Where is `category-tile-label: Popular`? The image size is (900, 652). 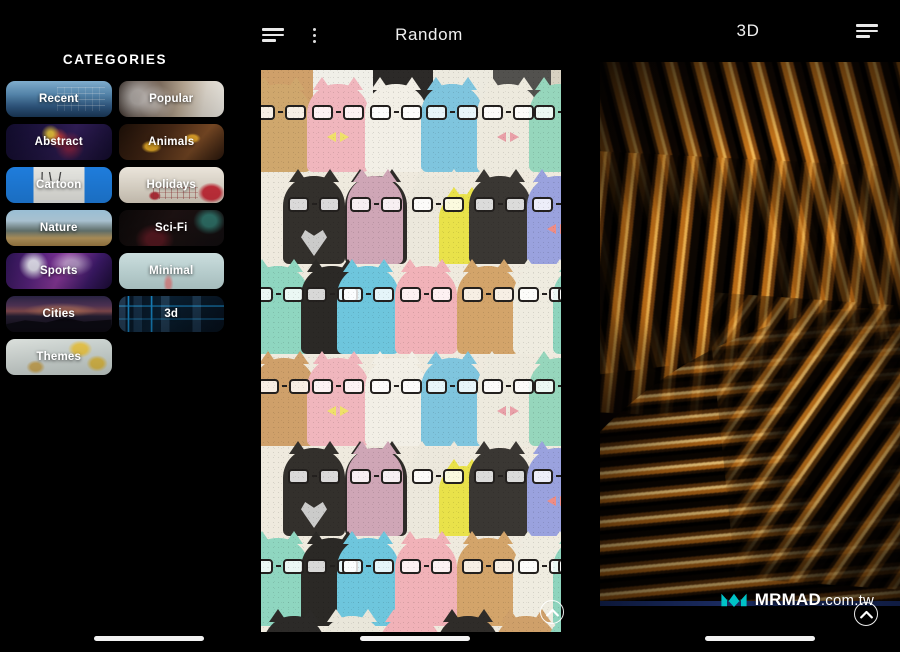 category-tile-label: Popular is located at coordinates (171, 99).